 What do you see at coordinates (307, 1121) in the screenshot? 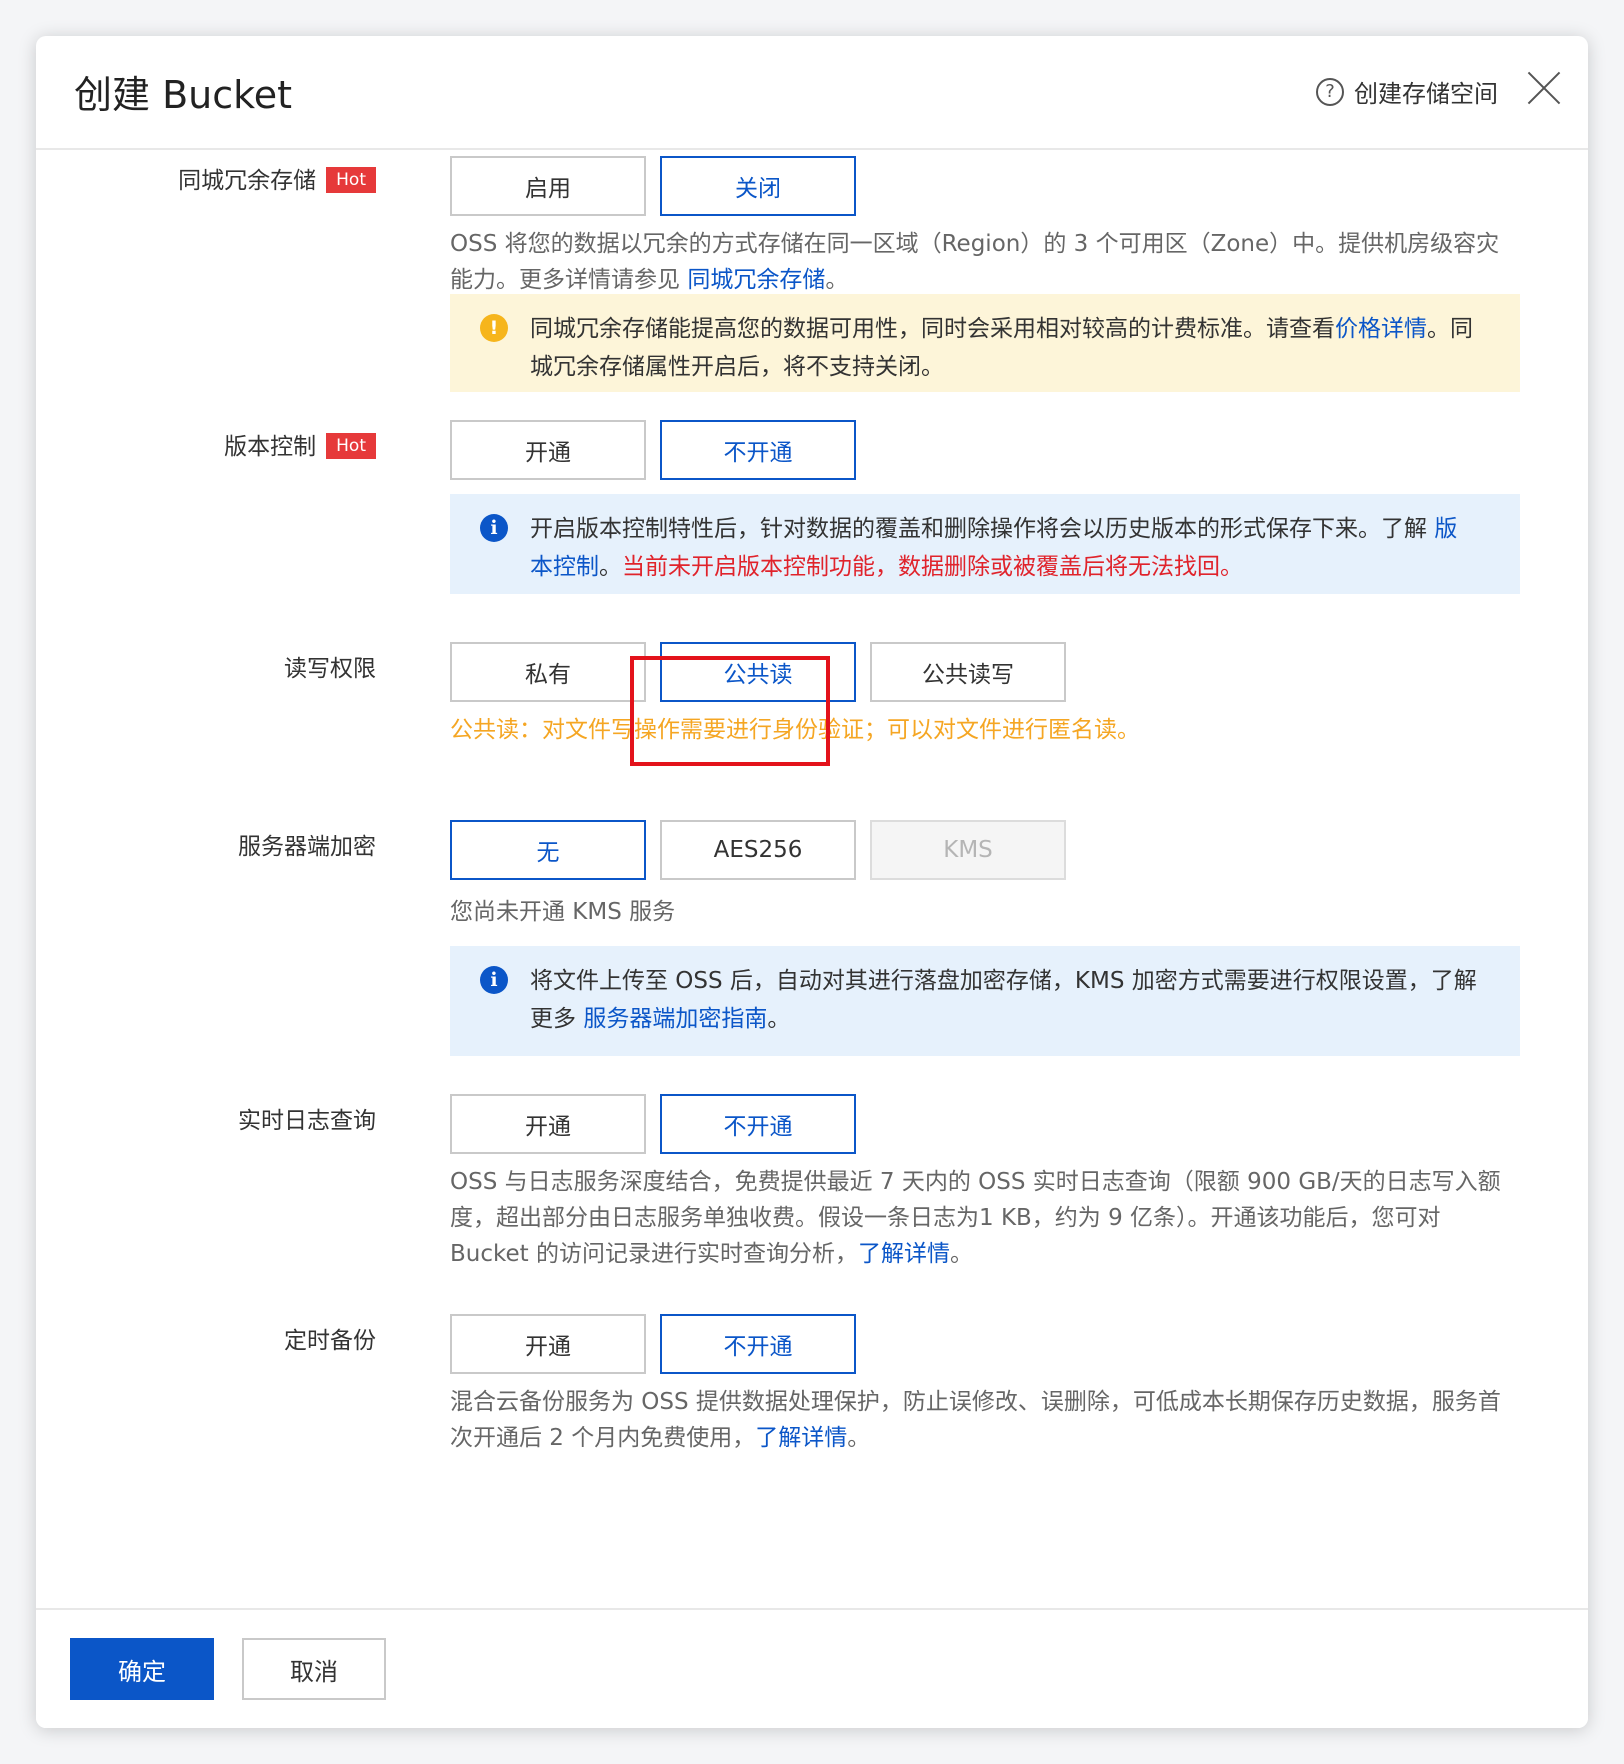
I see `realtime-log-label: 实时日志查询` at bounding box center [307, 1121].